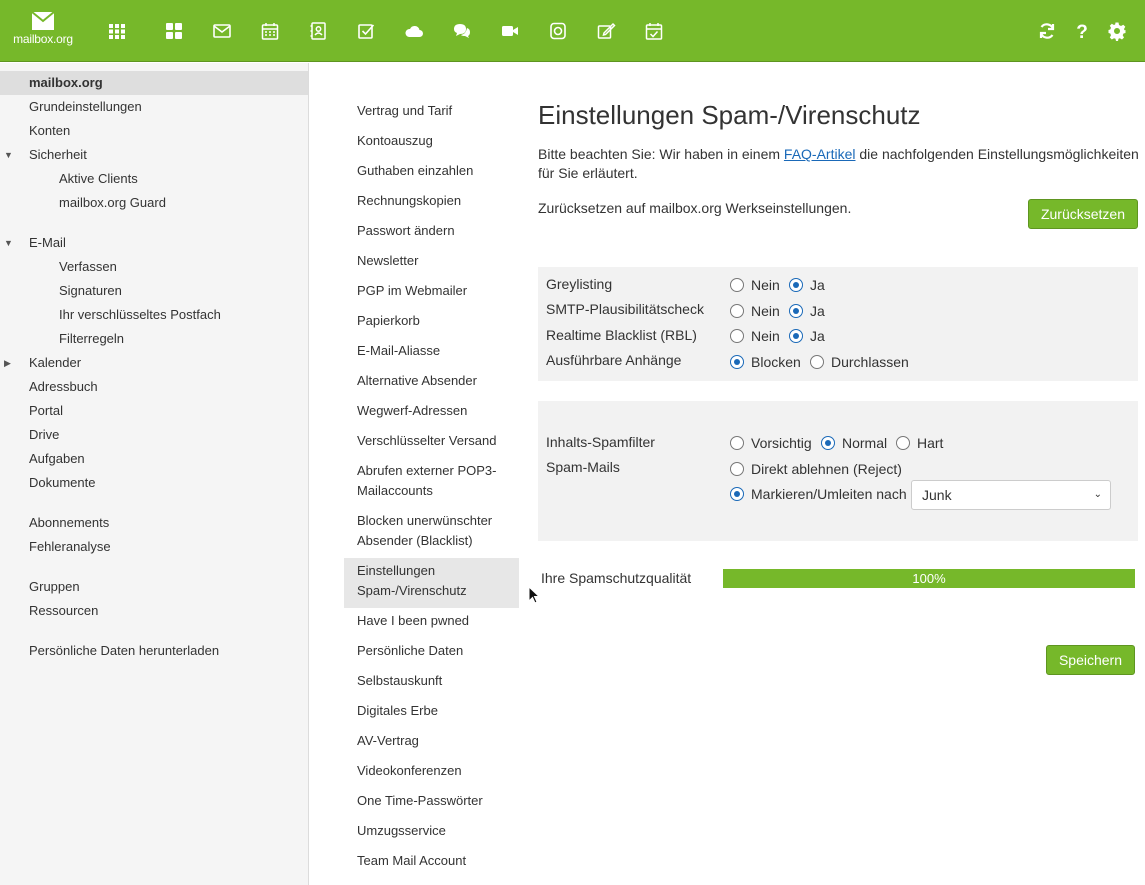 Image resolution: width=1145 pixels, height=885 pixels. I want to click on option-label: Ja, so click(817, 311).